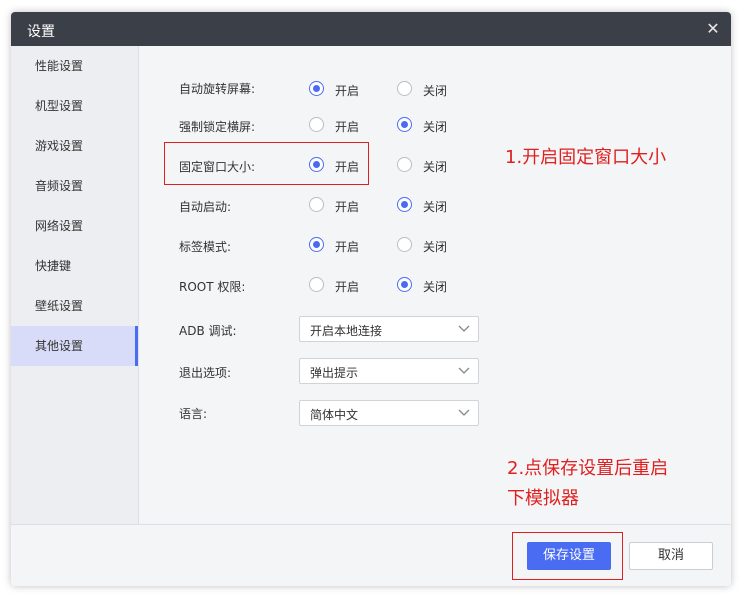  Describe the element at coordinates (316, 244) in the screenshot. I see `tab-mode-on-radio` at that location.